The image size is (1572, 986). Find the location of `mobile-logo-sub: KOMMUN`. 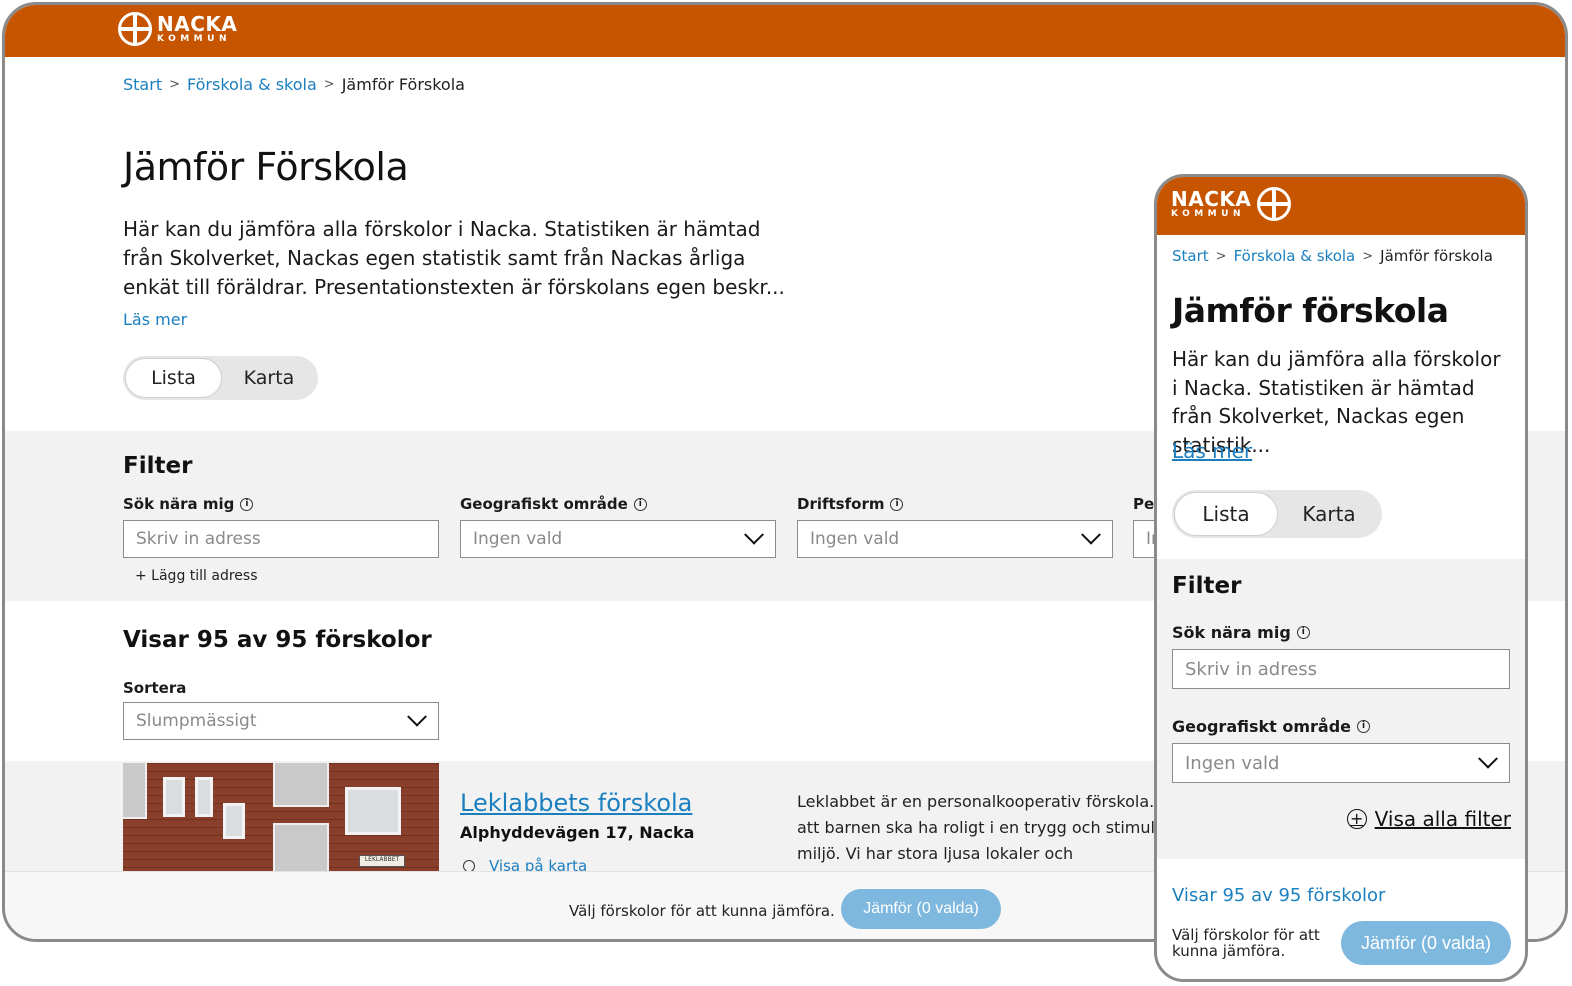

mobile-logo-sub: KOMMUN is located at coordinates (1208, 214).